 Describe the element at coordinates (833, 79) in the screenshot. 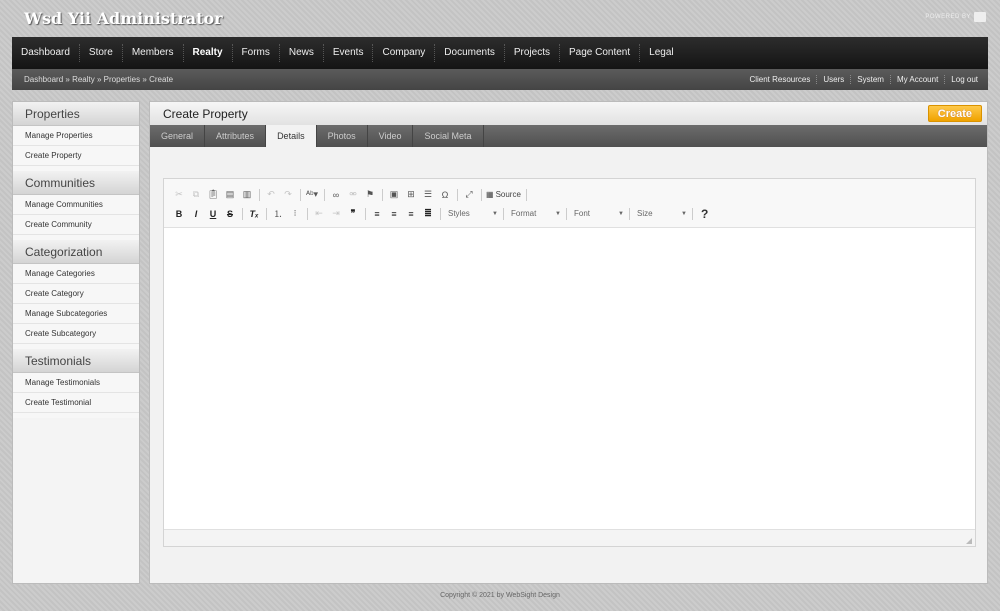

I see `account-link-users: Users` at that location.